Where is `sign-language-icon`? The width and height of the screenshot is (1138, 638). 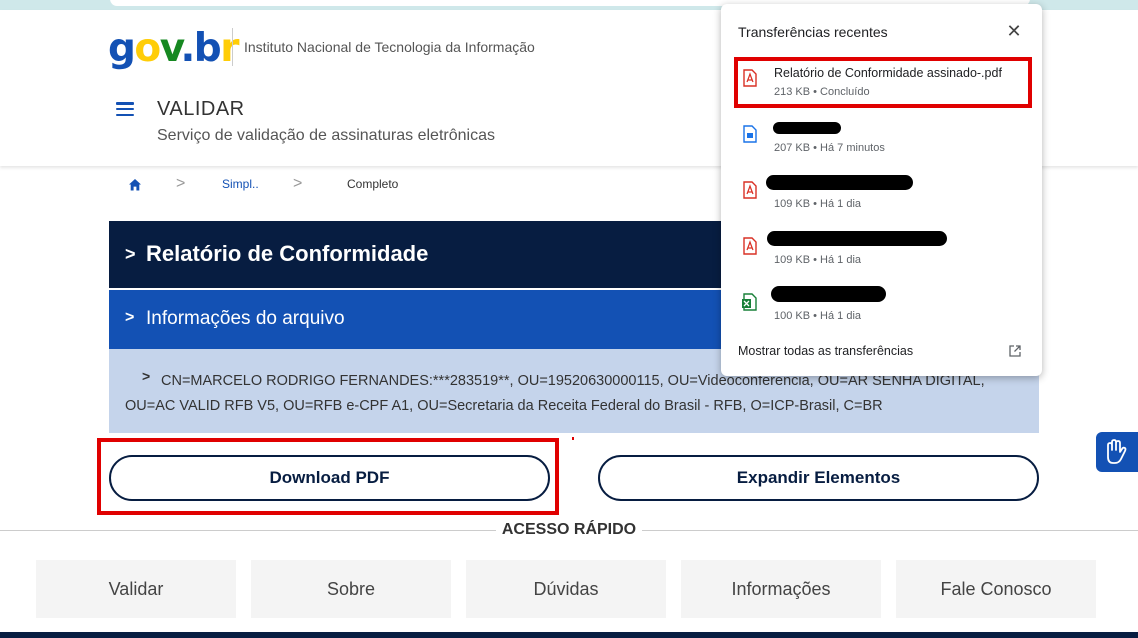 sign-language-icon is located at coordinates (1117, 451).